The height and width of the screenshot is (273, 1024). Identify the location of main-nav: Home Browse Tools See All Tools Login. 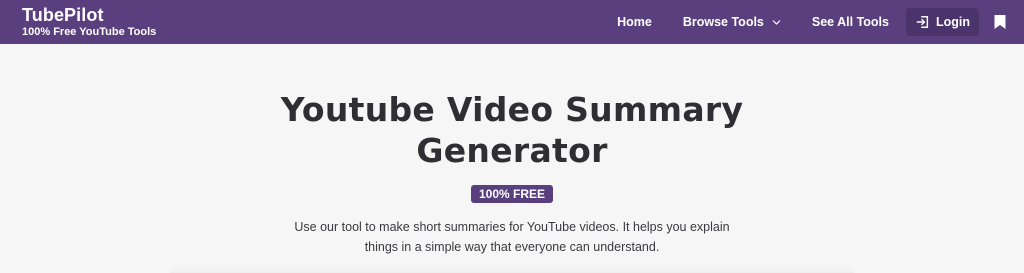
(812, 22).